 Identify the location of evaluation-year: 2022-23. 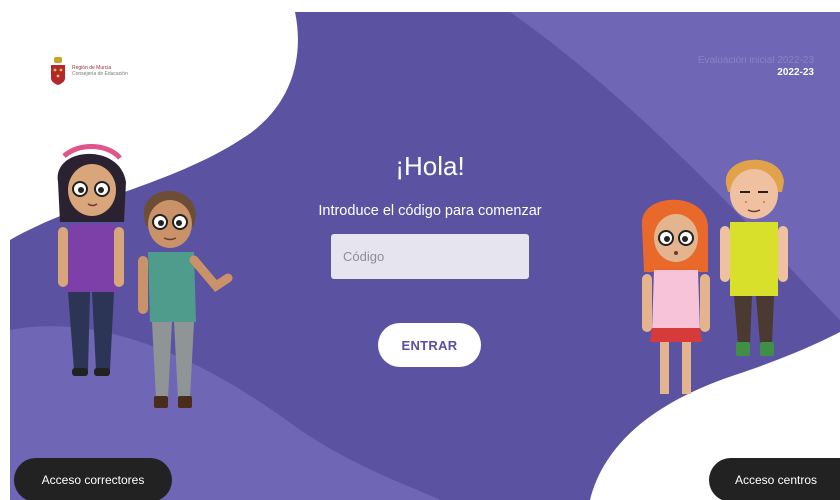
(795, 72).